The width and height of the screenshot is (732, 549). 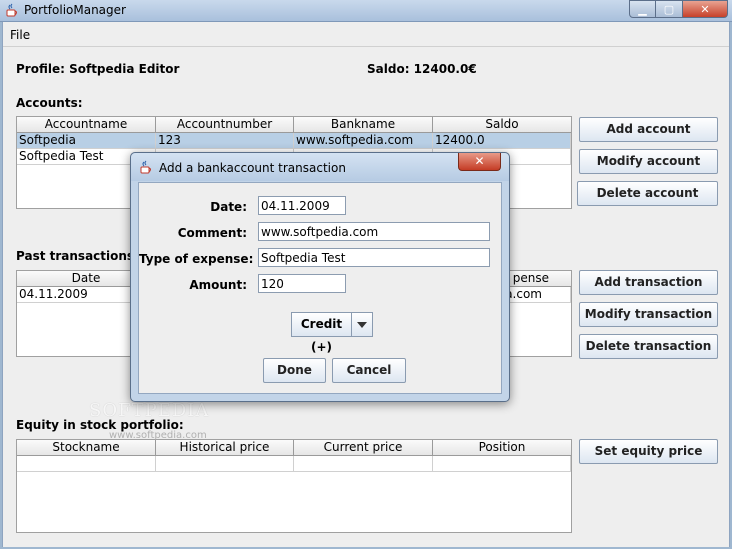 What do you see at coordinates (374, 231) in the screenshot?
I see `comment-field` at bounding box center [374, 231].